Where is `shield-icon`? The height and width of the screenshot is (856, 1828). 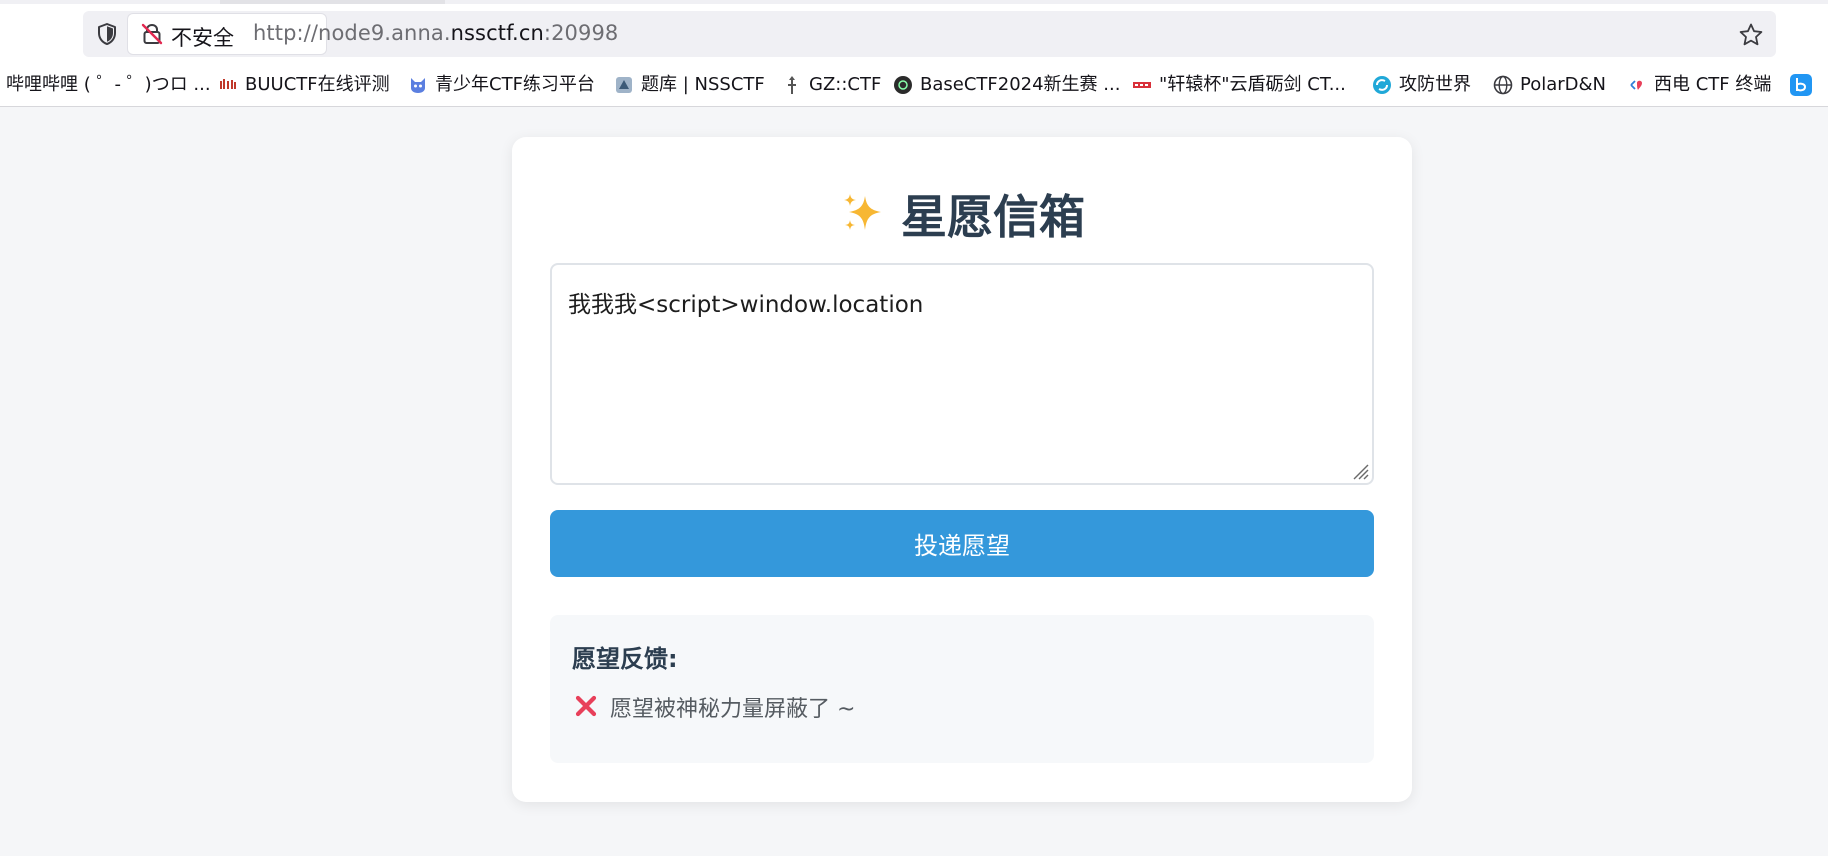 shield-icon is located at coordinates (107, 34).